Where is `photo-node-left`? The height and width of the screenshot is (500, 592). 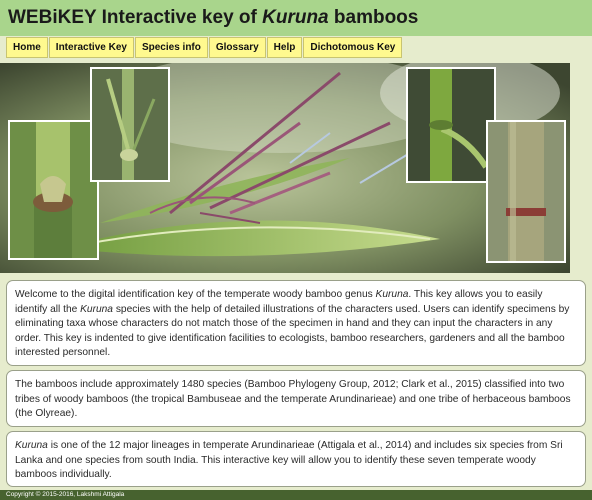 photo-node-left is located at coordinates (53, 190).